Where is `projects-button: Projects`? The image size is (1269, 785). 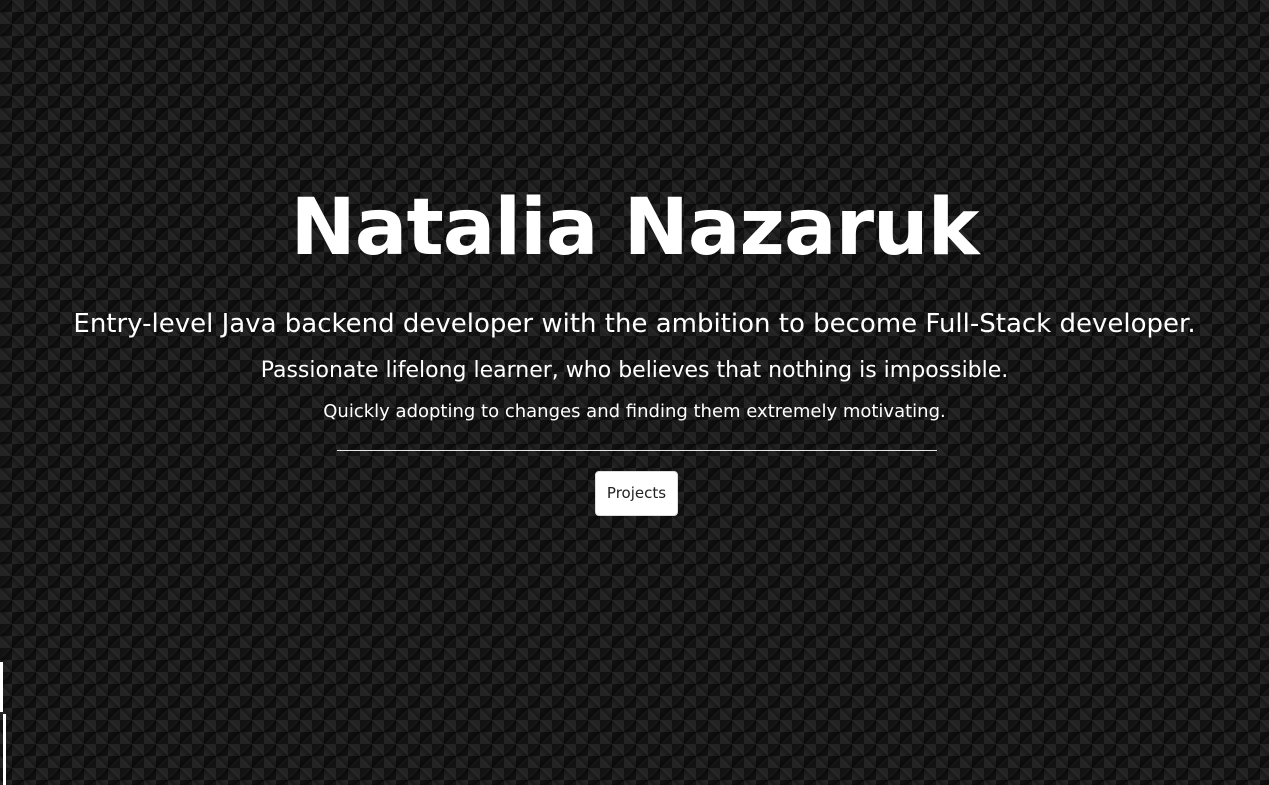
projects-button: Projects is located at coordinates (636, 493).